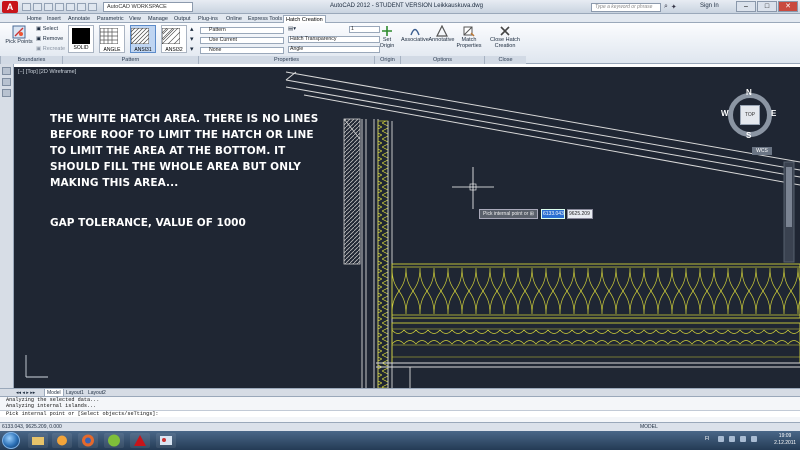 The height and width of the screenshot is (450, 800). What do you see at coordinates (37, 7) in the screenshot?
I see `open-icon` at bounding box center [37, 7].